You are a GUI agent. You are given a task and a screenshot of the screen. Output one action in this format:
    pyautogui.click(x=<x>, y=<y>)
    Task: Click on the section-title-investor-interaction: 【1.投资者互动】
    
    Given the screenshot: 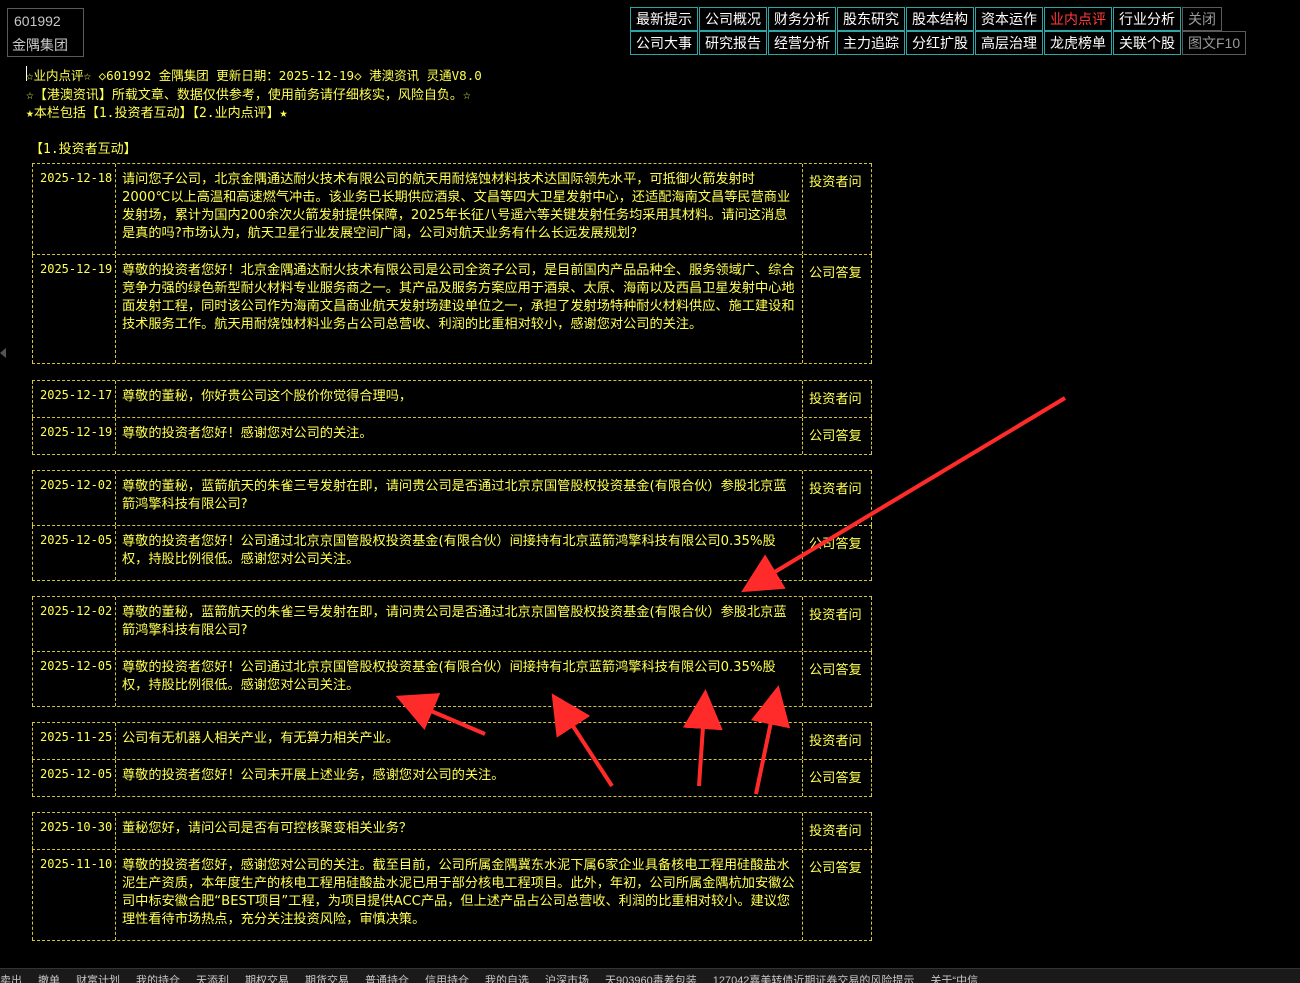 What is the action you would take?
    pyautogui.click(x=83, y=149)
    